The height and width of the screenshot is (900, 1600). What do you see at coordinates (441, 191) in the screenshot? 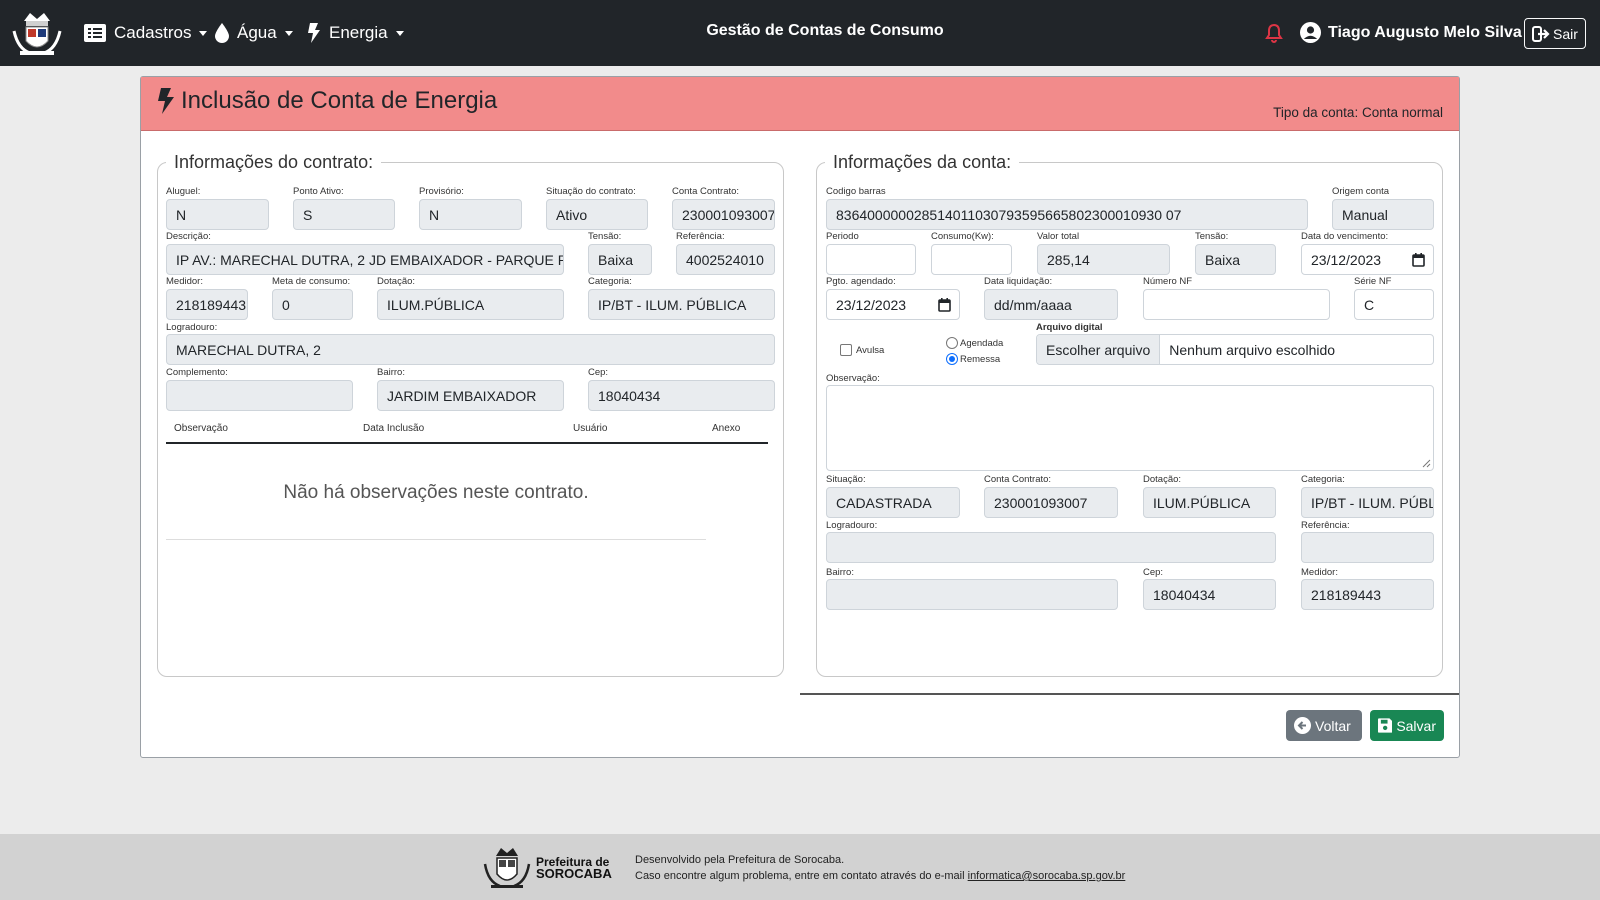
I see `provisorio-label: Provisório:` at bounding box center [441, 191].